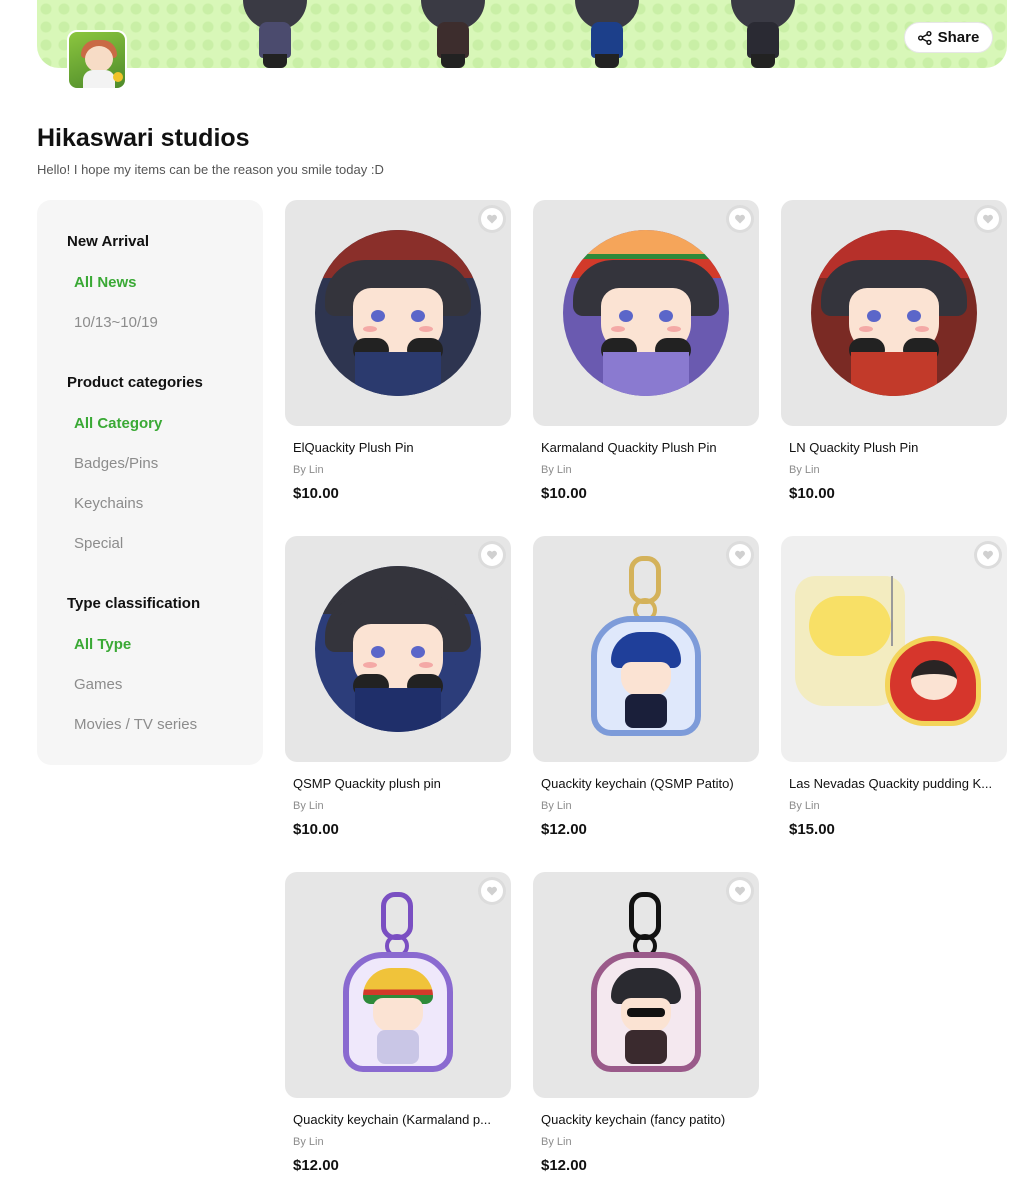 This screenshot has height=1200, width=1031. What do you see at coordinates (924, 37) in the screenshot?
I see `share-icon` at bounding box center [924, 37].